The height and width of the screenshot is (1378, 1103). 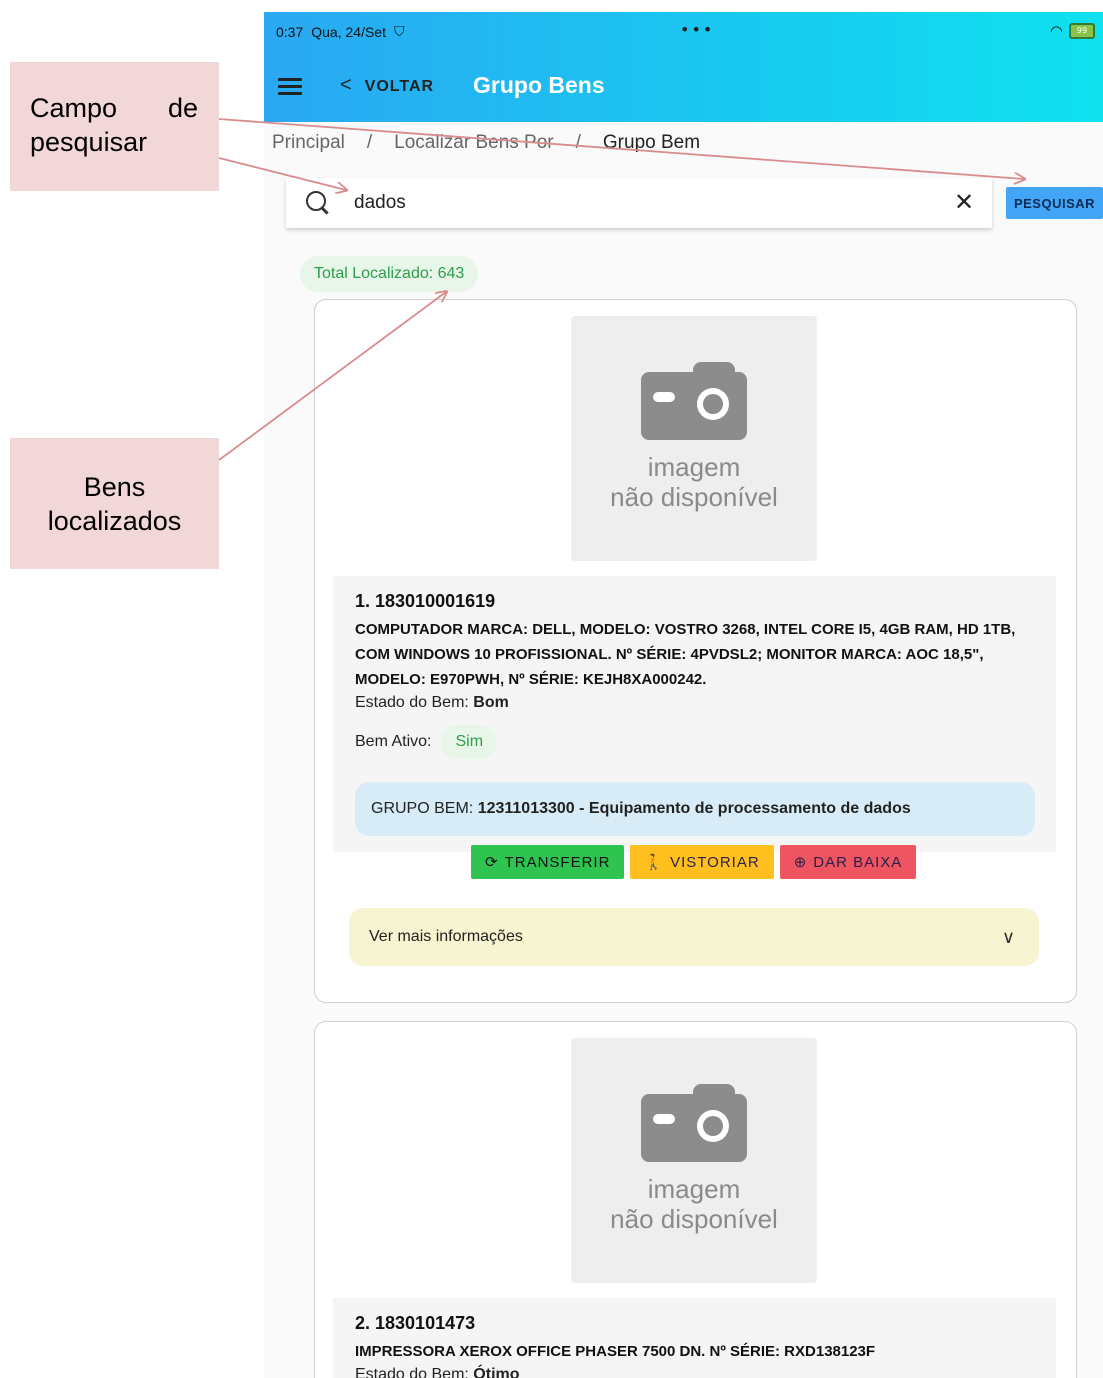 I want to click on annotation-campo-pesquisar: Campo de pesquisar, so click(x=114, y=126).